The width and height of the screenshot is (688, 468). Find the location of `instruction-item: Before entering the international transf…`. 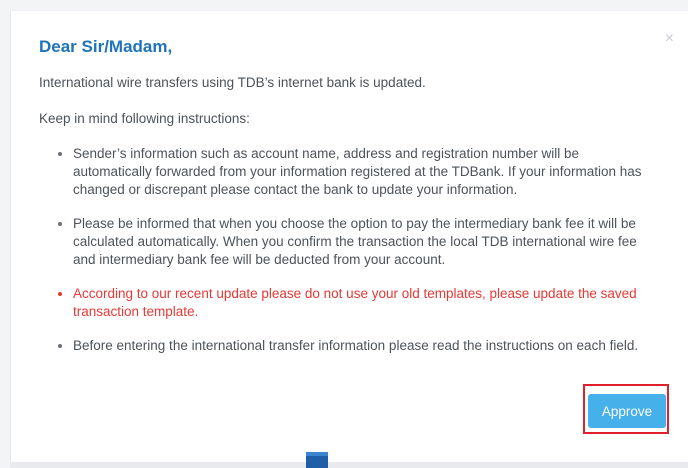

instruction-item: Before entering the international transf… is located at coordinates (355, 346).